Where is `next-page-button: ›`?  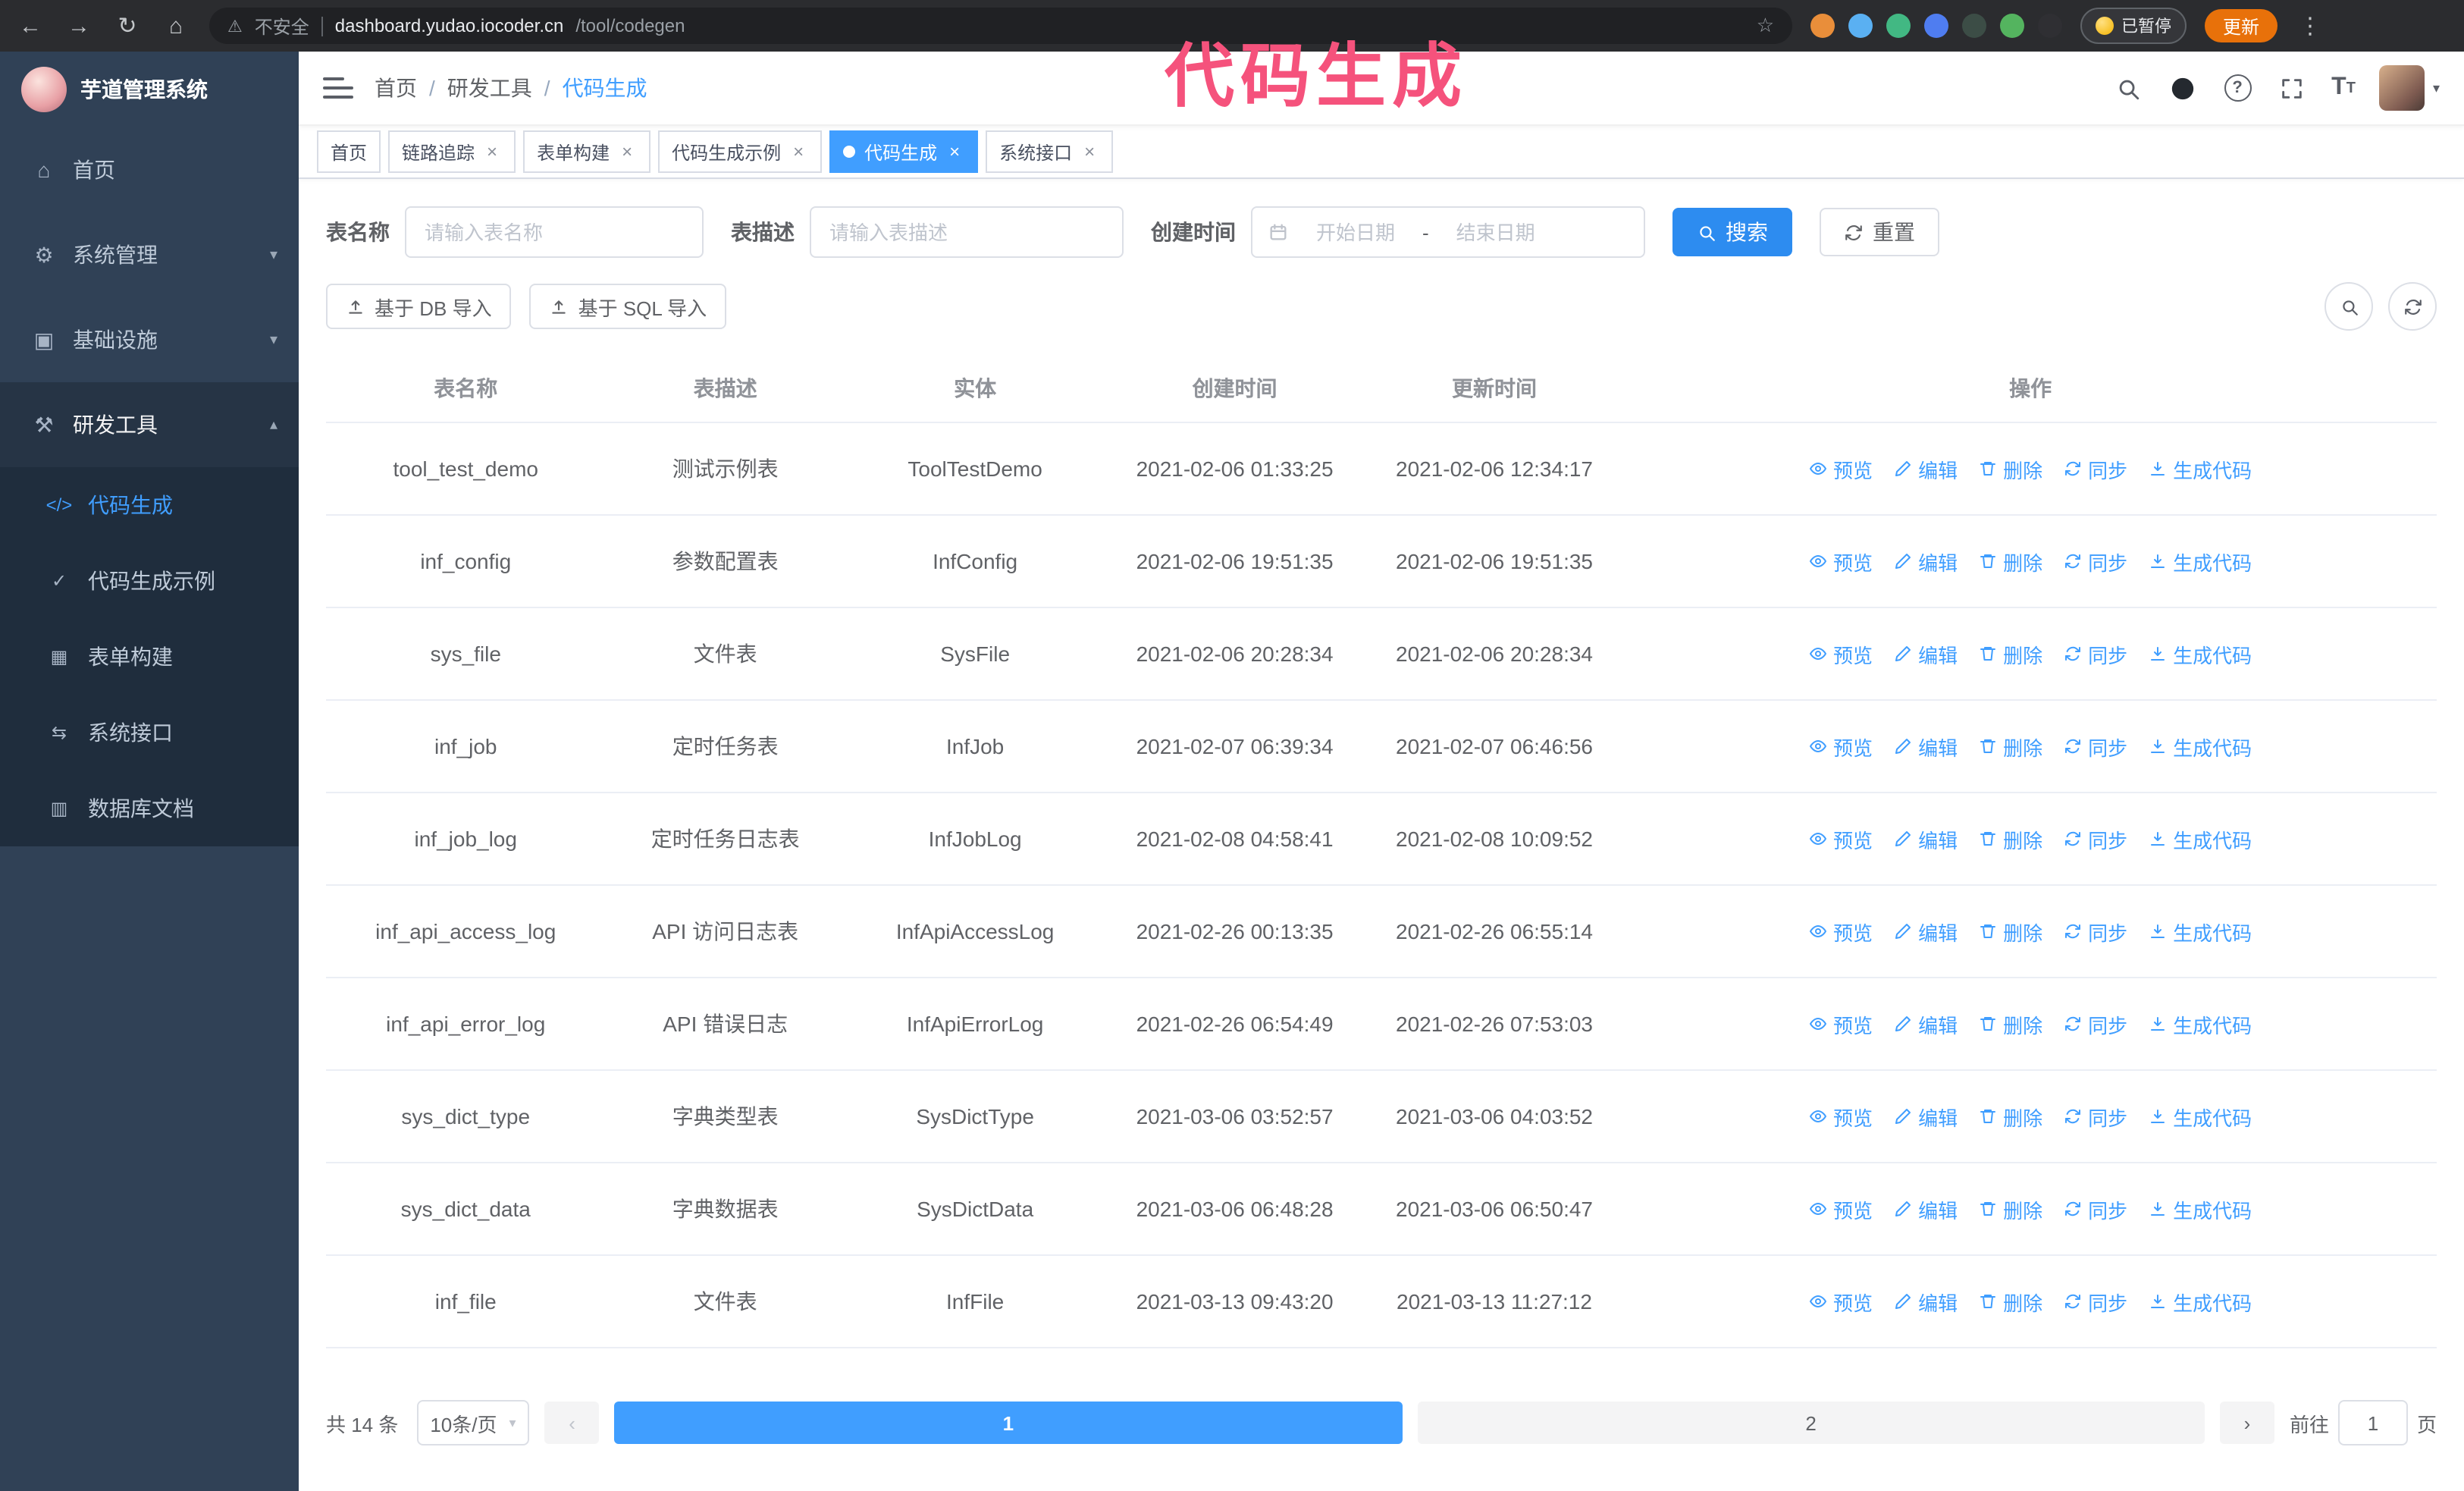 next-page-button: › is located at coordinates (2247, 1423).